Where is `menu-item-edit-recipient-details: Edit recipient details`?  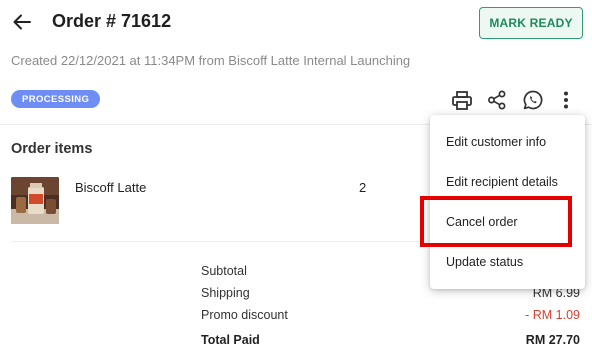
menu-item-edit-recipient-details: Edit recipient details is located at coordinates (502, 182).